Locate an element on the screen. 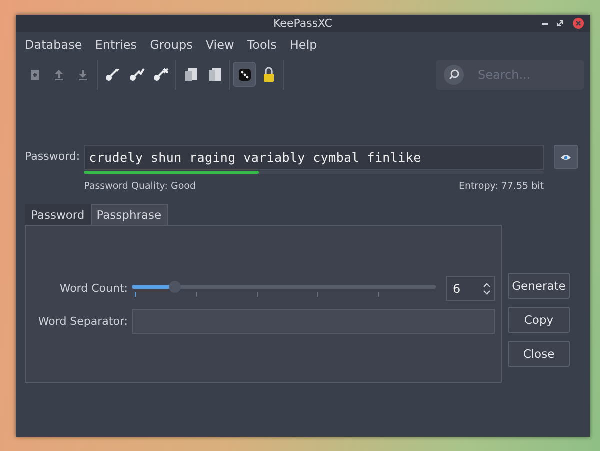 The image size is (600, 451). word-count-label: Word Count: is located at coordinates (93, 288).